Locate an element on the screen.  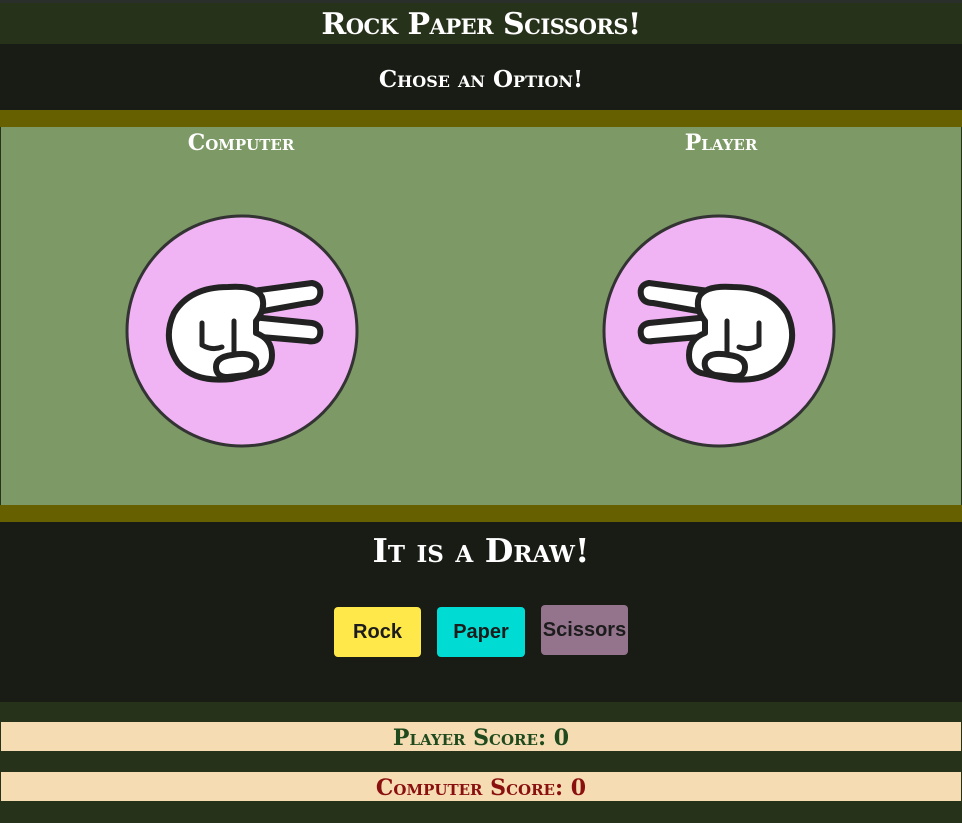
scissors-button: Scissors is located at coordinates (584, 630).